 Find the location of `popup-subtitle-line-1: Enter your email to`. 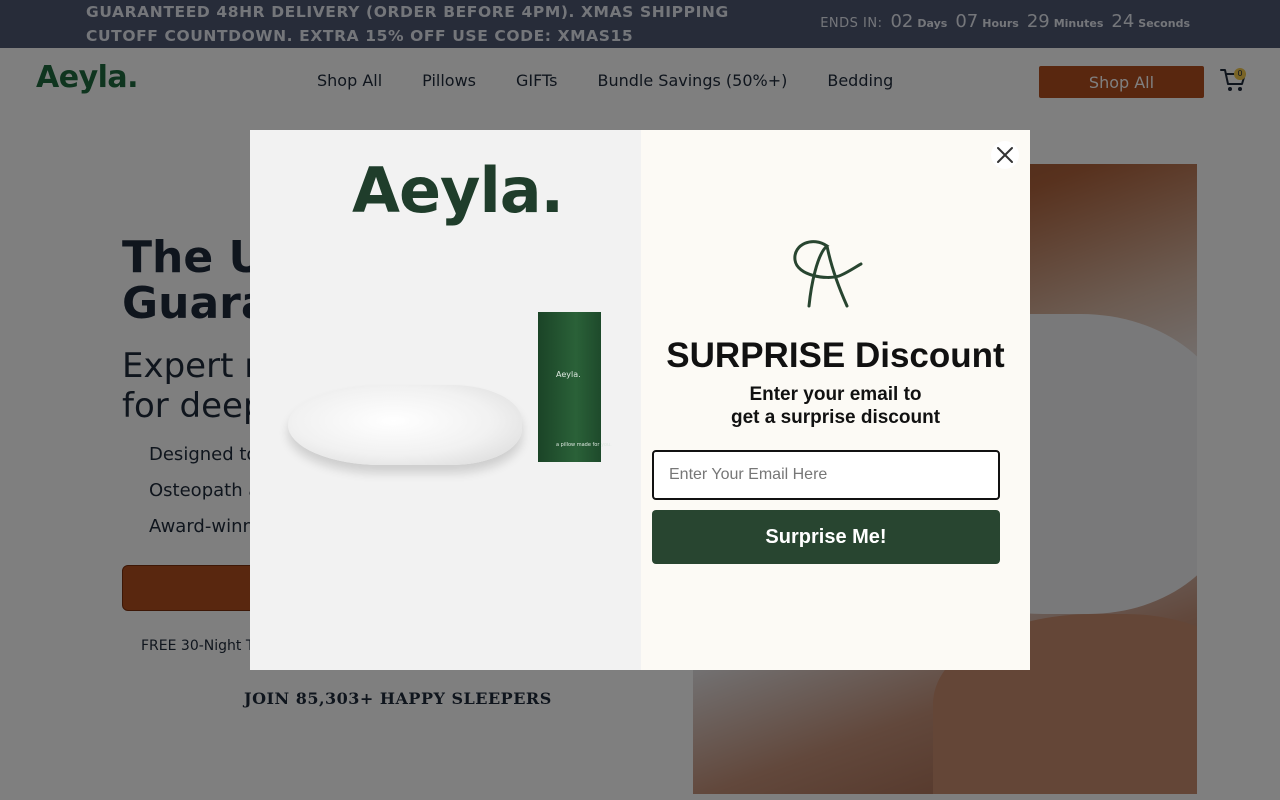

popup-subtitle-line-1: Enter your email to is located at coordinates (835, 394).